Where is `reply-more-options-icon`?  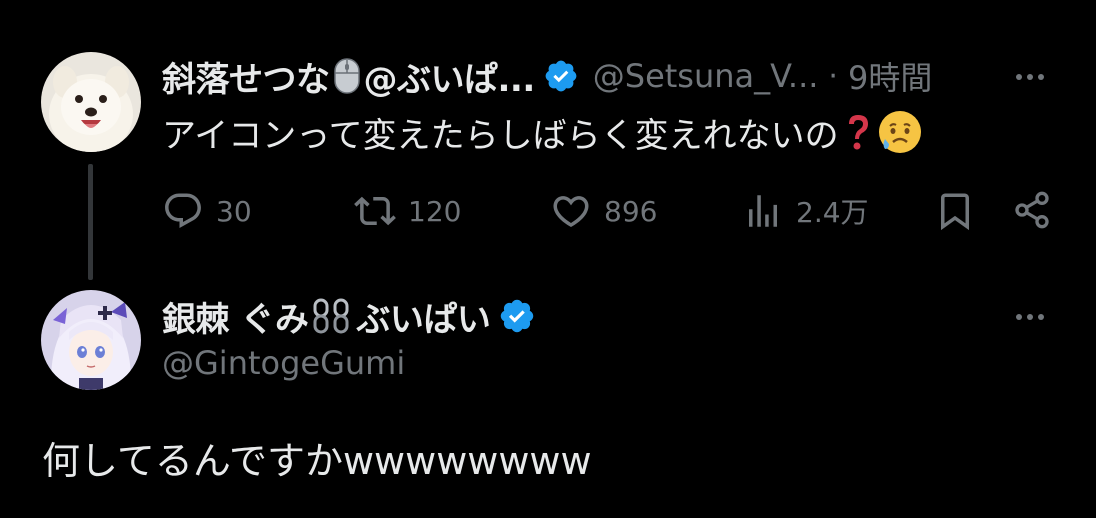 reply-more-options-icon is located at coordinates (1030, 317).